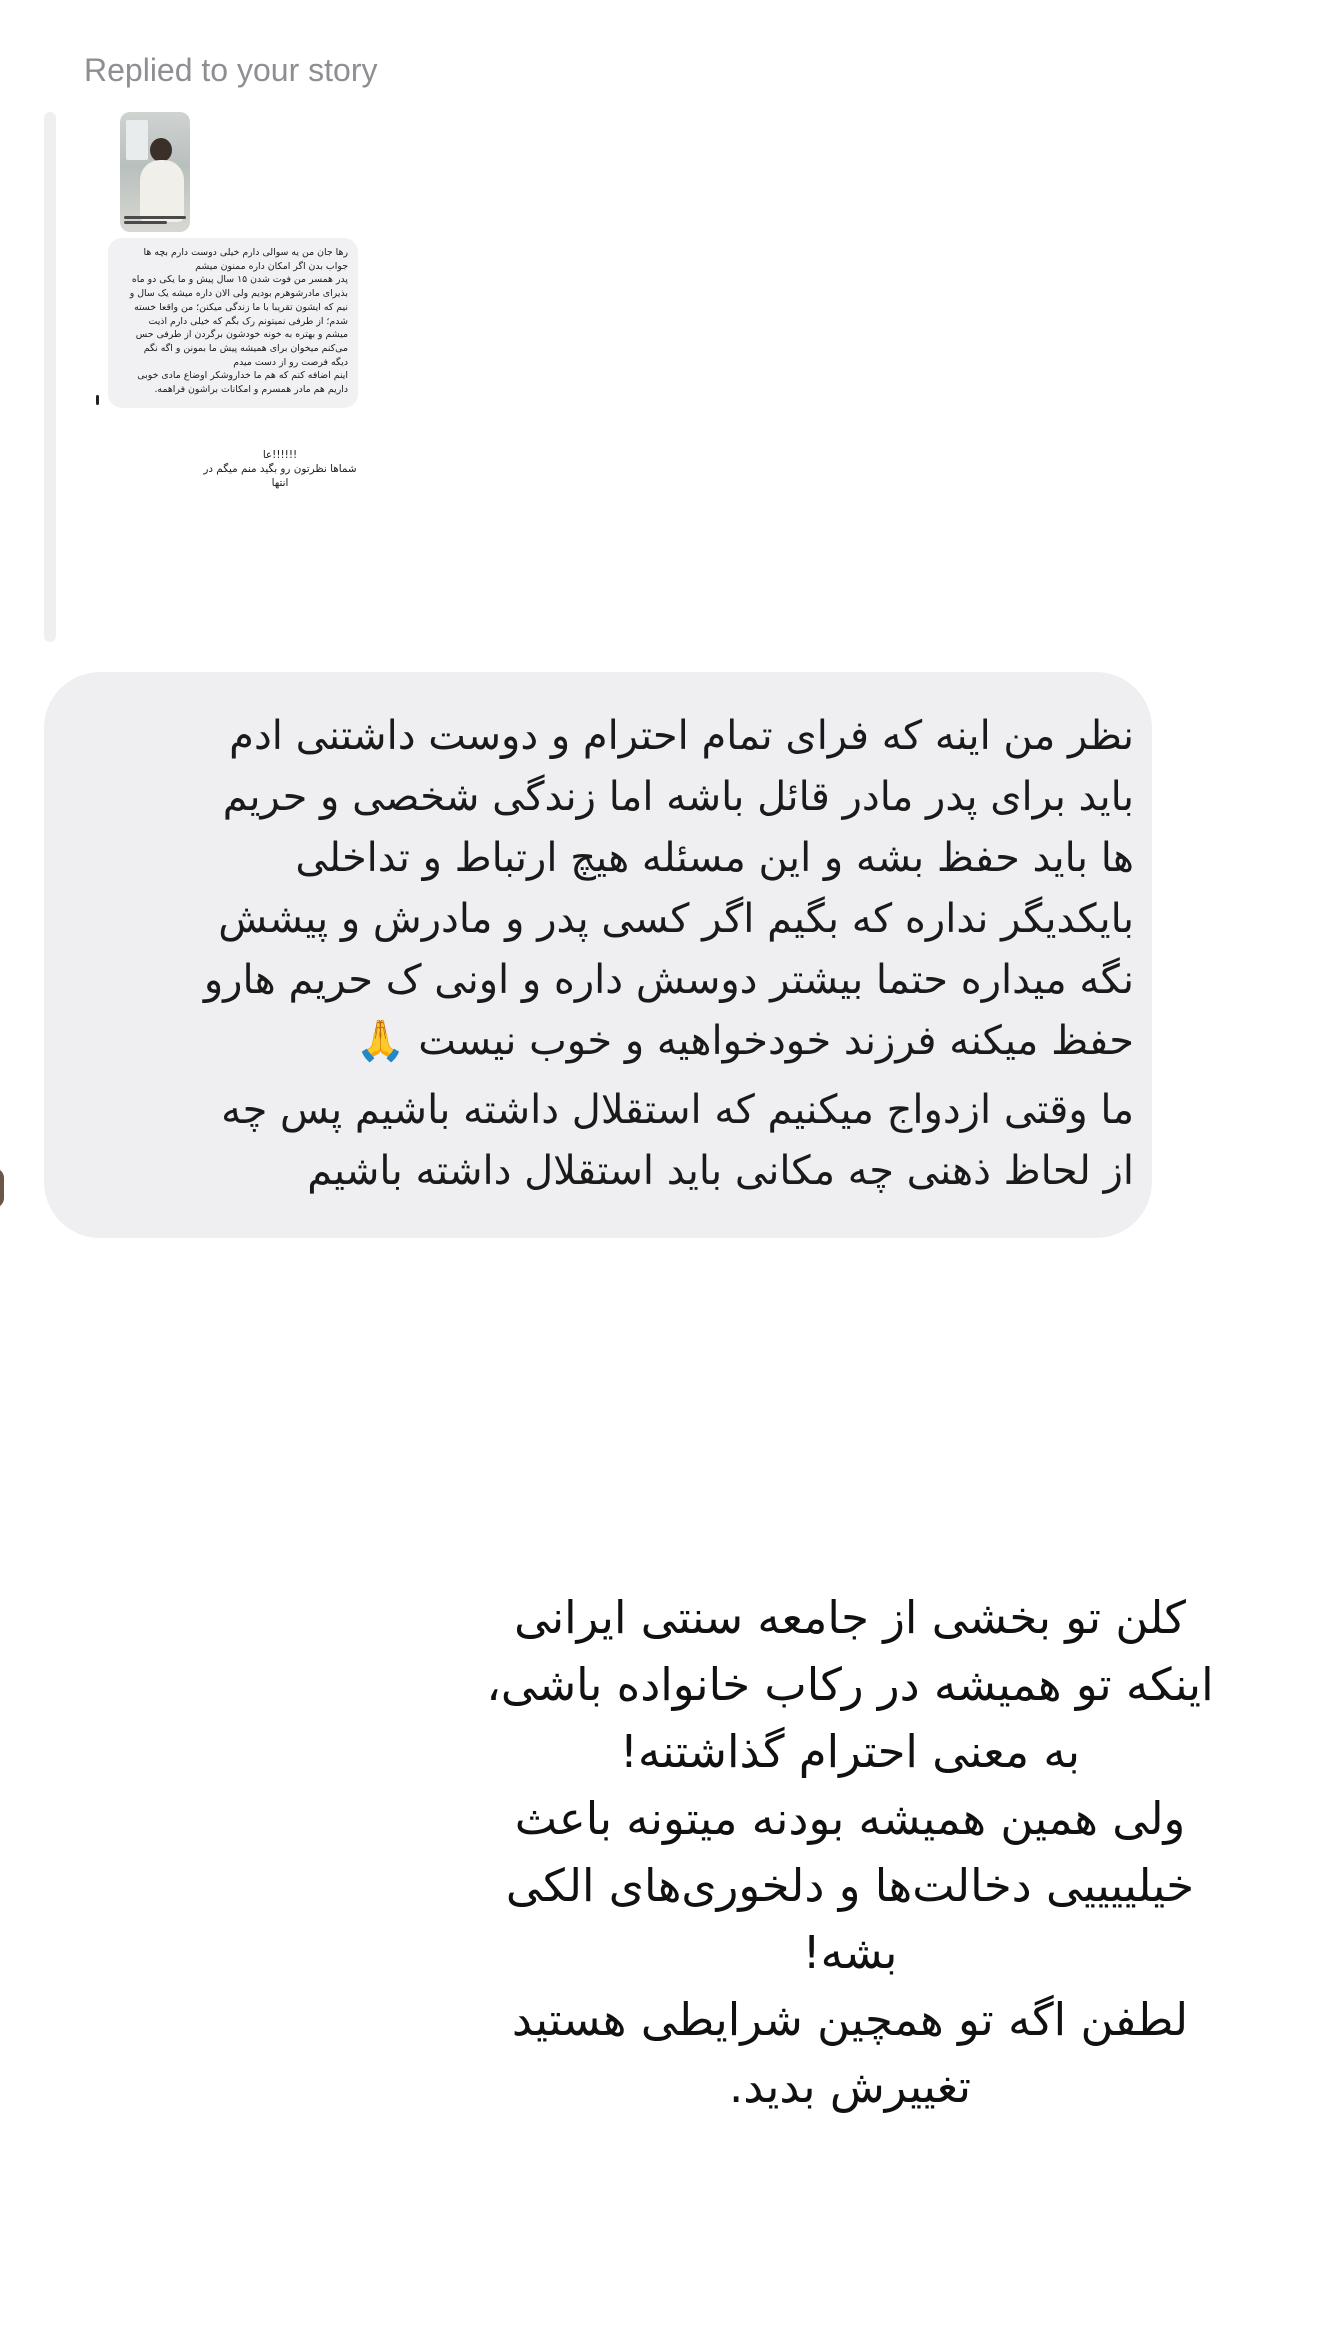  I want to click on overlay-line: تغییرش بدید., so click(850, 2086).